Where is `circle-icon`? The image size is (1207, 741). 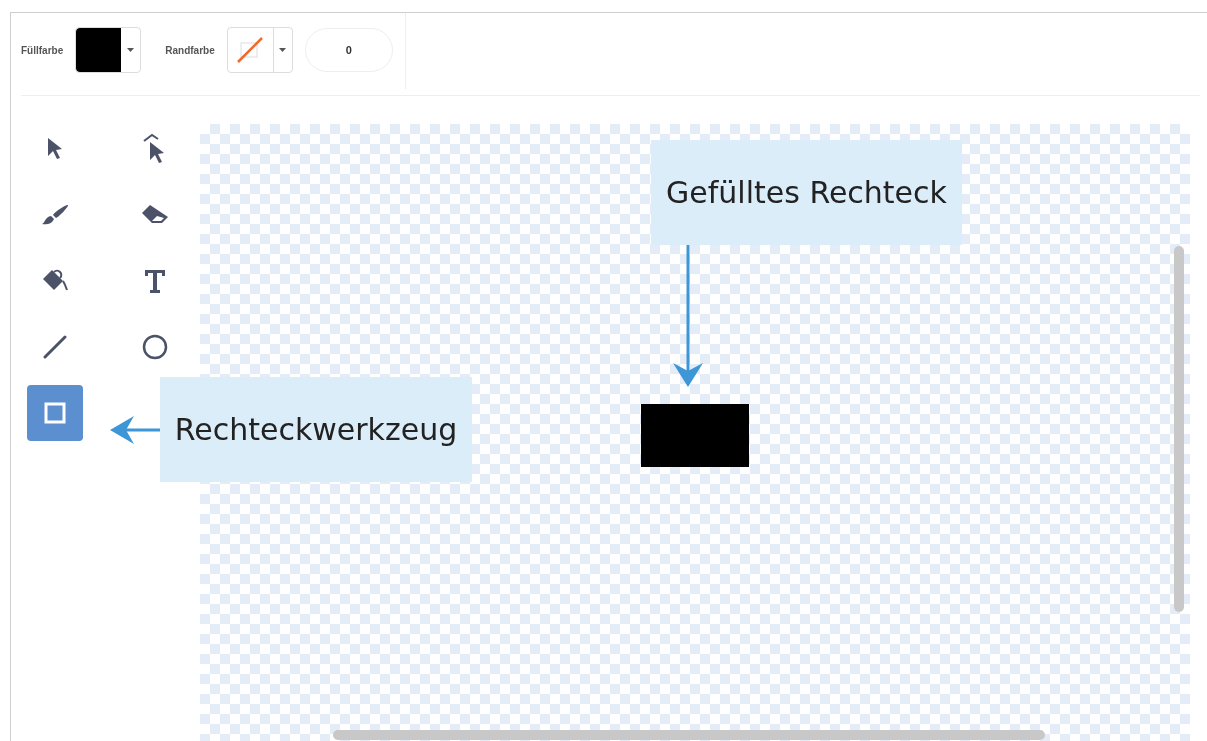 circle-icon is located at coordinates (155, 347).